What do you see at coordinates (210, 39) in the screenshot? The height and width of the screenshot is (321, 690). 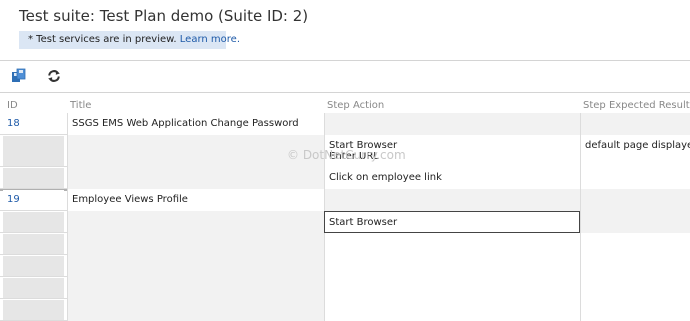 I see `learn-more-link: Learn more.` at bounding box center [210, 39].